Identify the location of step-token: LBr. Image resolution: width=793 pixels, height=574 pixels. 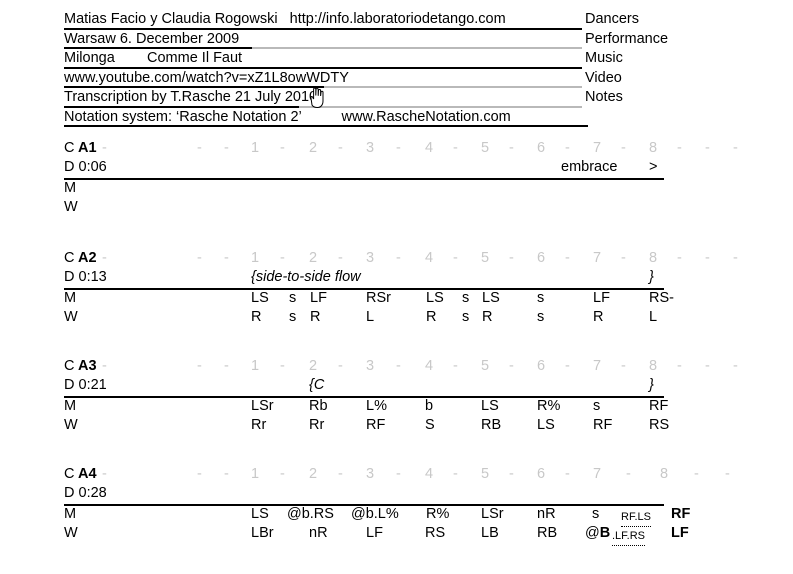
(262, 533).